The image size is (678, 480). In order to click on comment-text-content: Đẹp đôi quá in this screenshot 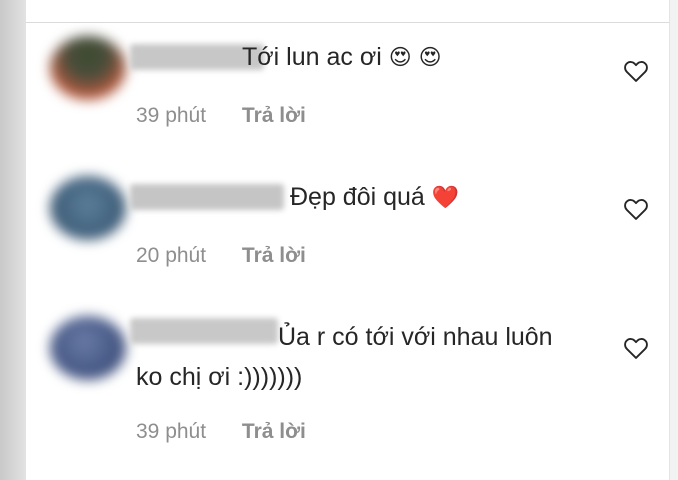, I will do `click(357, 197)`.